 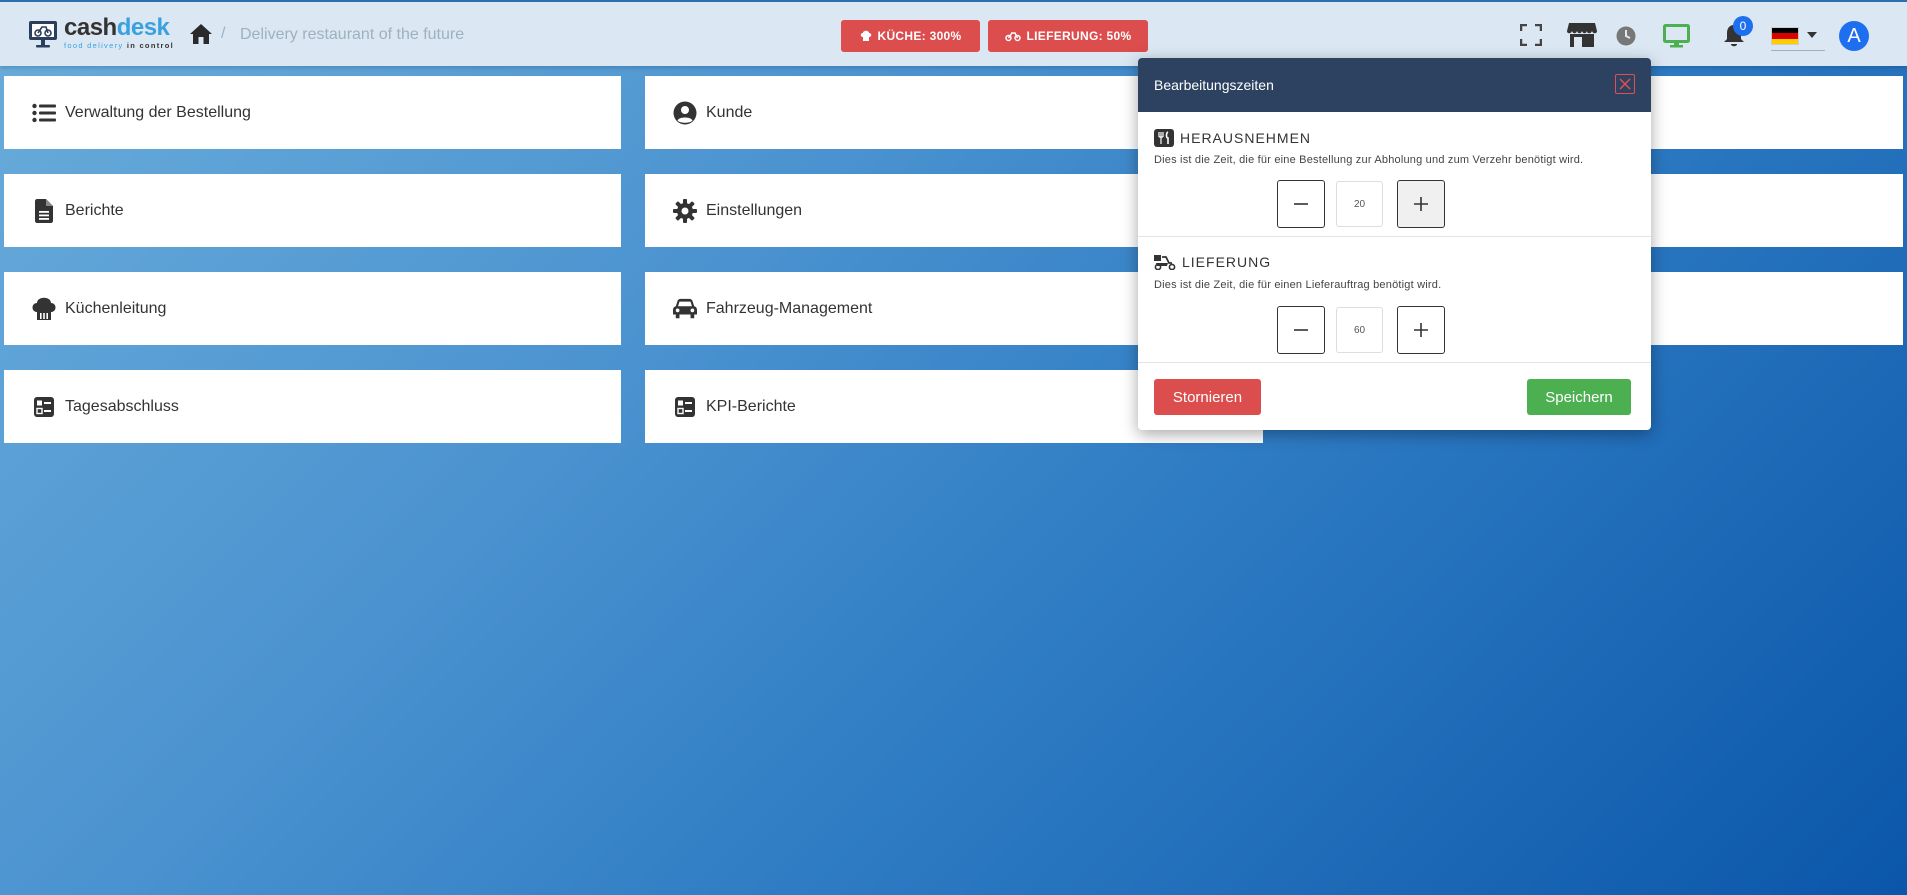 I want to click on kitchen-status-button: KÜCHE: 300%, so click(x=910, y=36).